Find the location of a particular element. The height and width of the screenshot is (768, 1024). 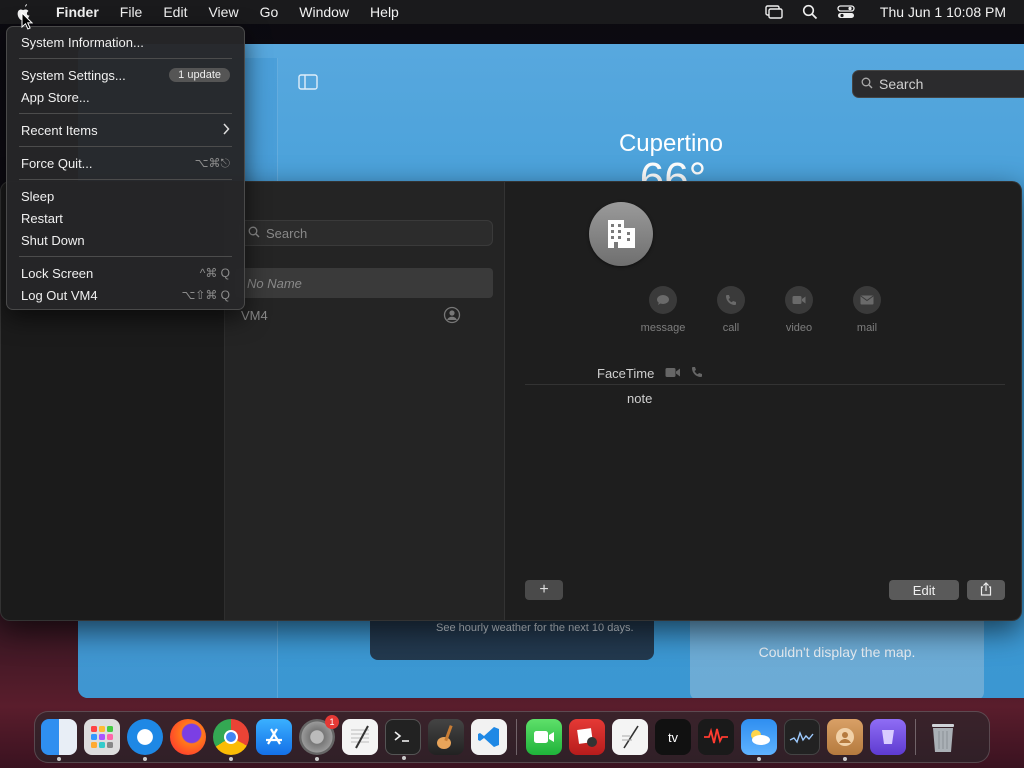

control-center-icon is located at coordinates (846, 12).